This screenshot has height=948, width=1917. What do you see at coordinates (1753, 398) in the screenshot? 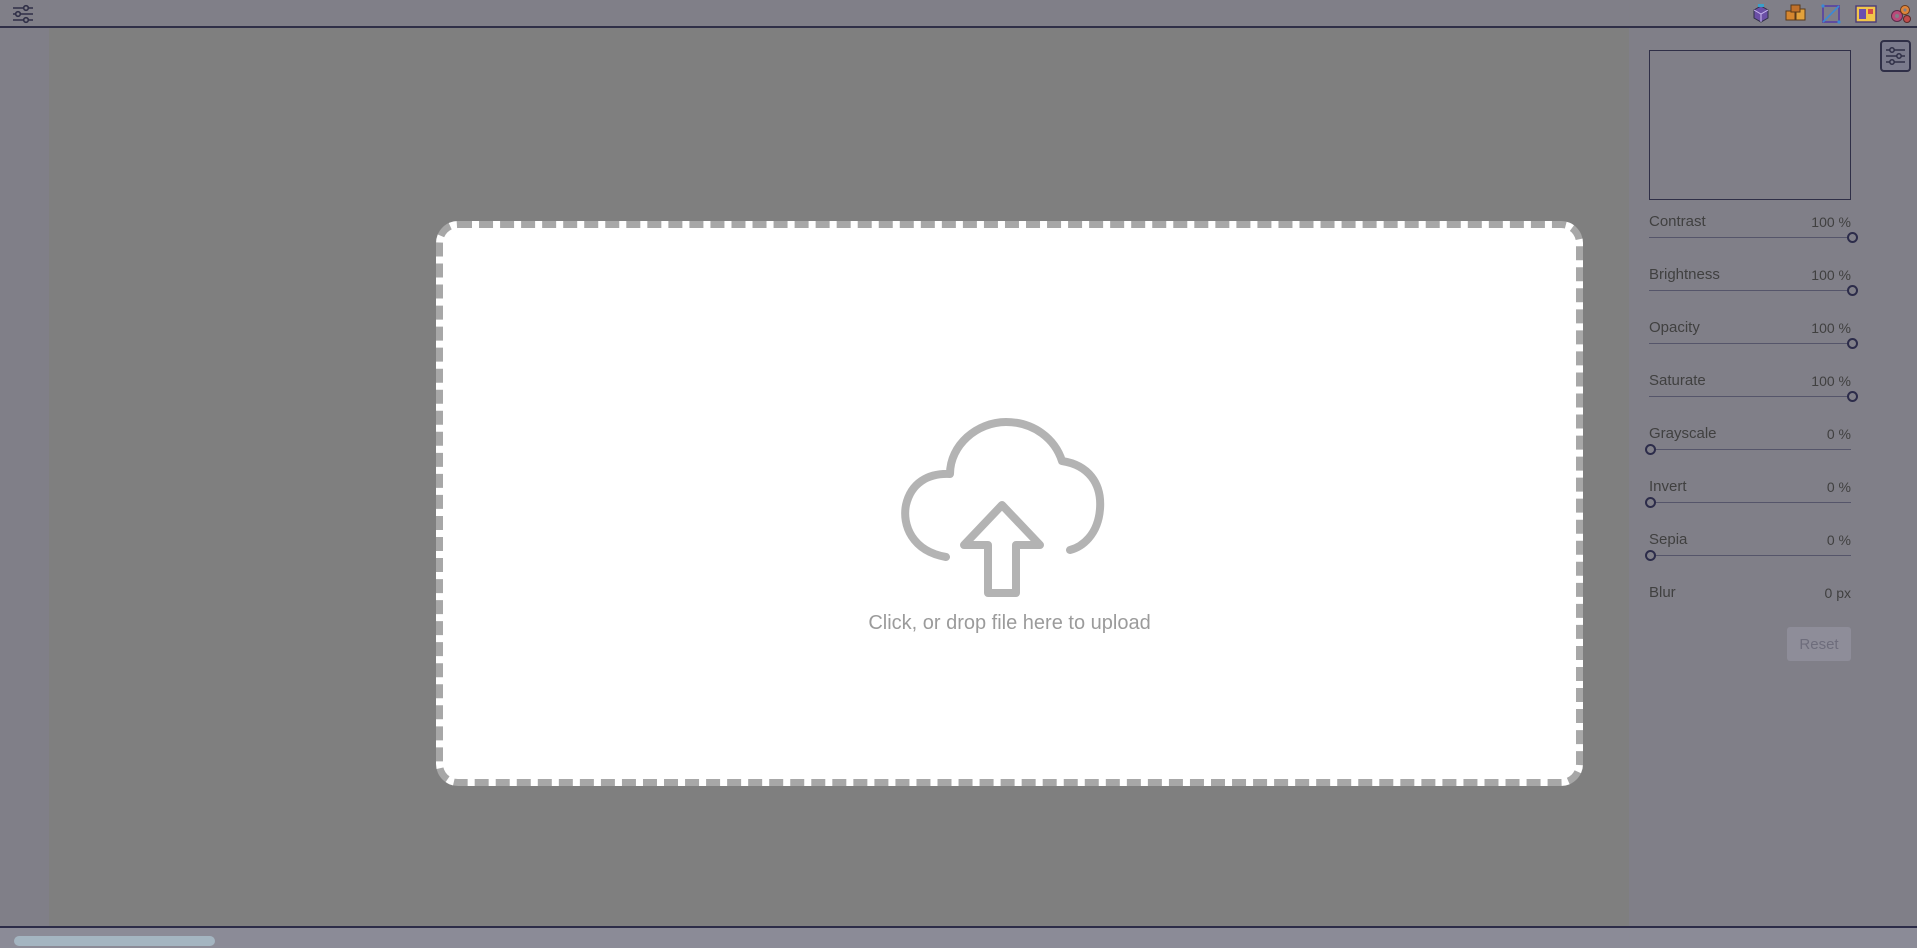
I see `saturate-control: Saturate 100 %` at bounding box center [1753, 398].